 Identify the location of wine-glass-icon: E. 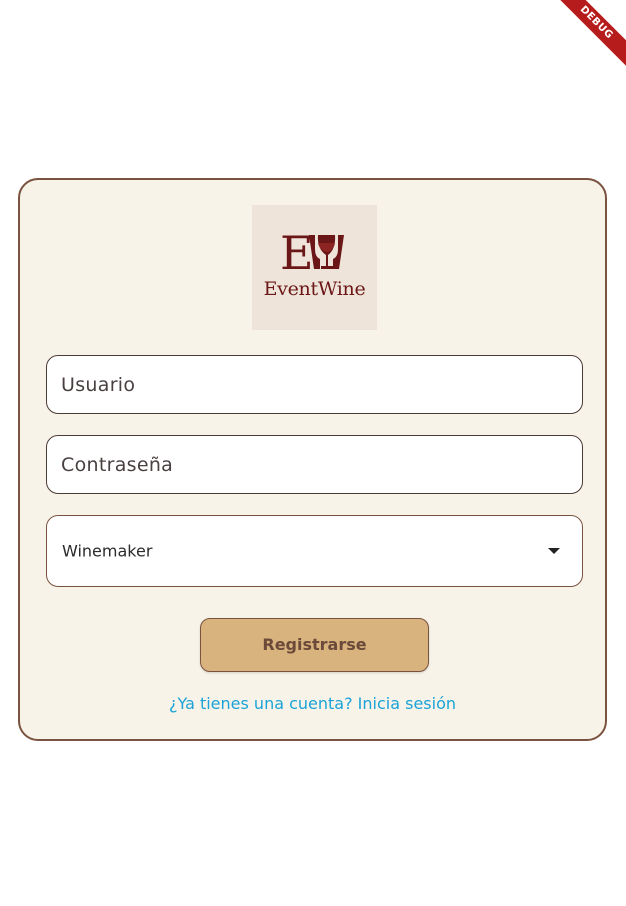
(312, 253).